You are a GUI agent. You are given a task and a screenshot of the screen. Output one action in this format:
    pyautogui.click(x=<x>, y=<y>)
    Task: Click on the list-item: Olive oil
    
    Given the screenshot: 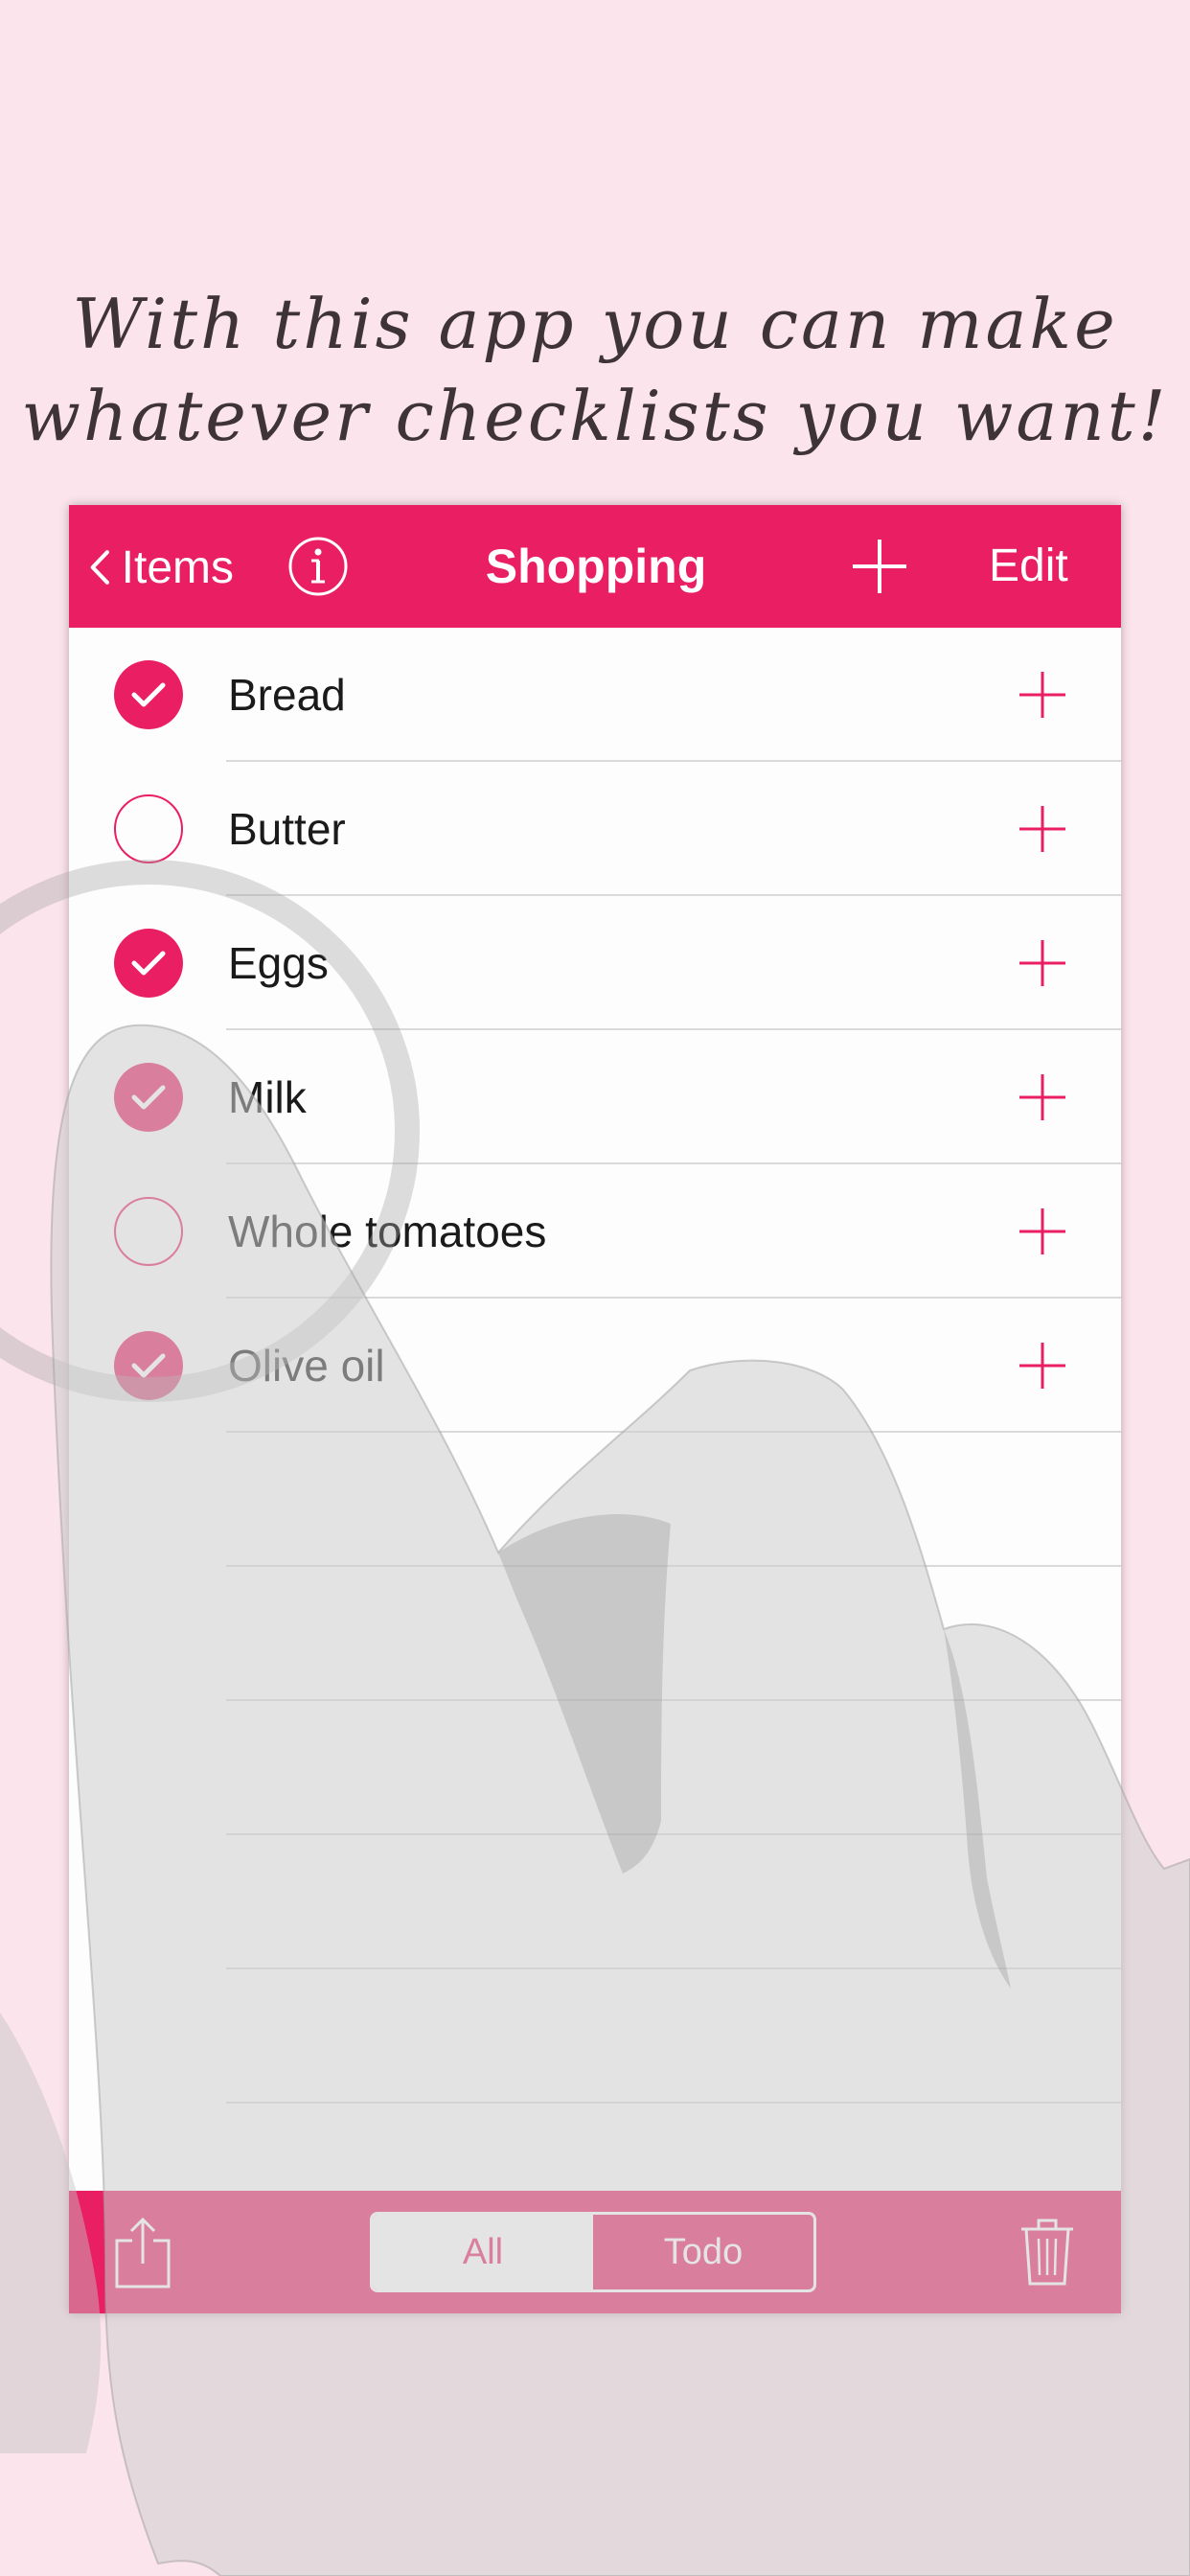 What is the action you would take?
    pyautogui.click(x=595, y=1366)
    